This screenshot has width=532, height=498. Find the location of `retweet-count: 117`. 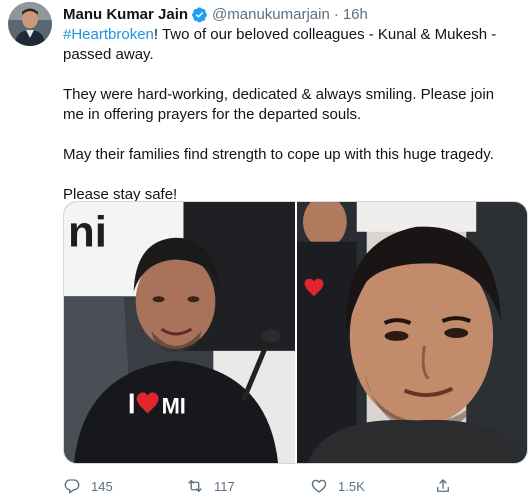

retweet-count: 117 is located at coordinates (224, 486).